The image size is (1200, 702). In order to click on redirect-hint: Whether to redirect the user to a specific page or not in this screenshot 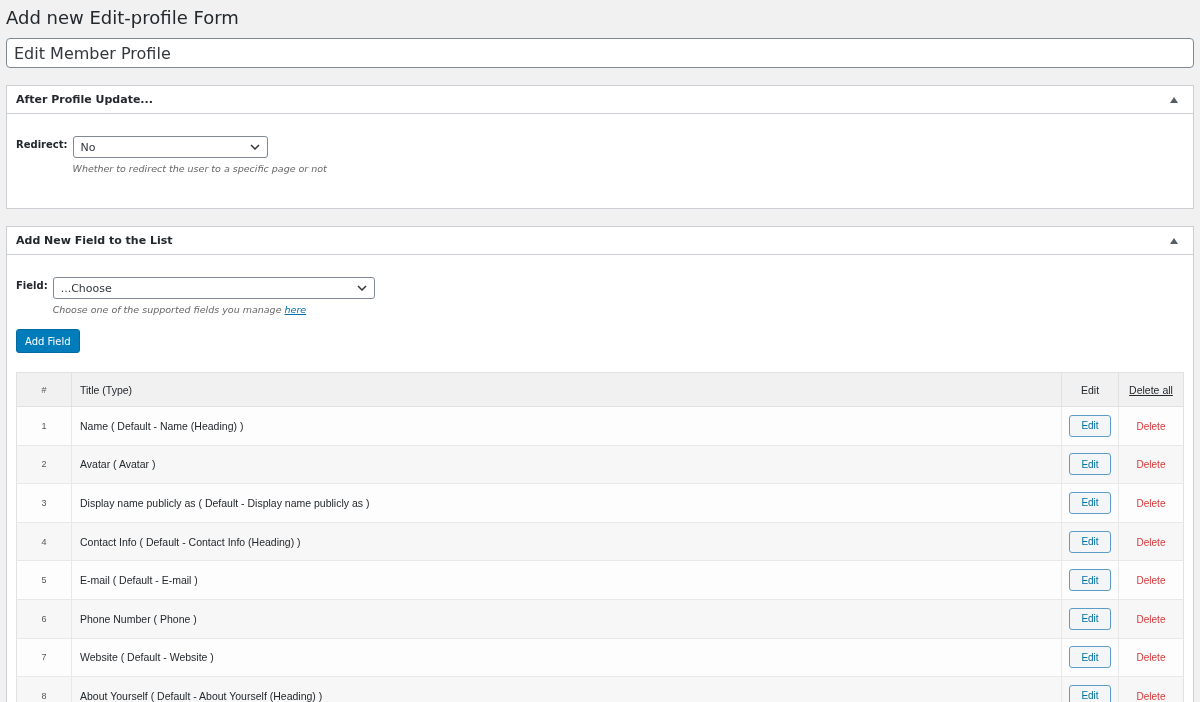, I will do `click(199, 168)`.